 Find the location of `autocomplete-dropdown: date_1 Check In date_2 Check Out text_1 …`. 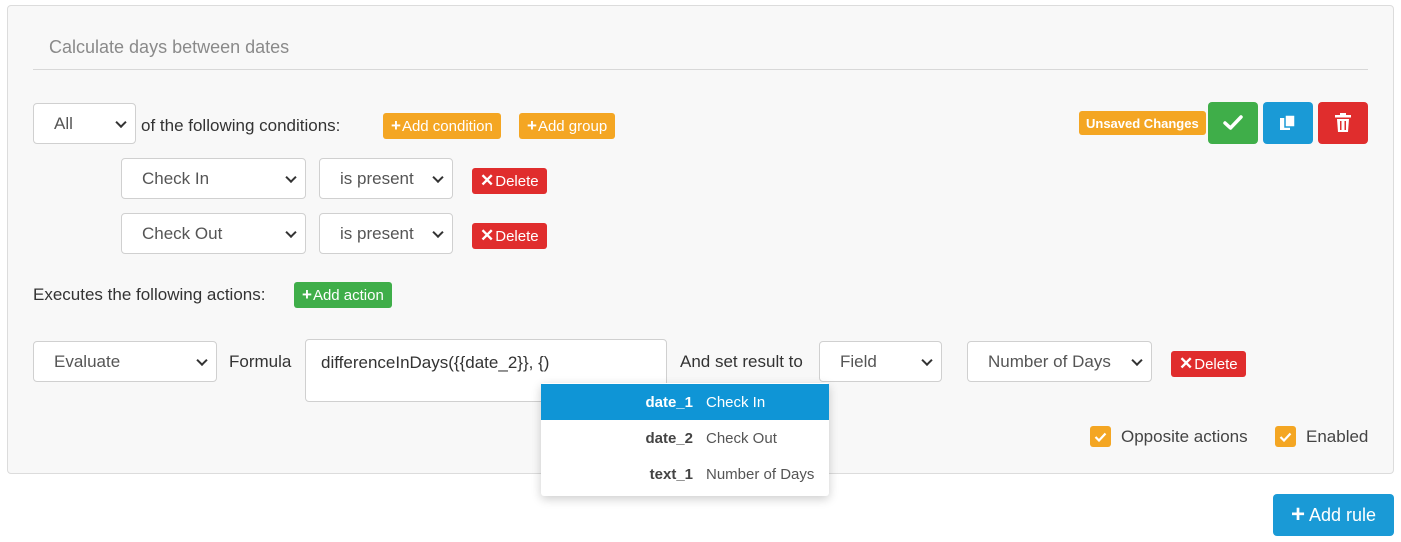

autocomplete-dropdown: date_1 Check In date_2 Check Out text_1 … is located at coordinates (685, 439).